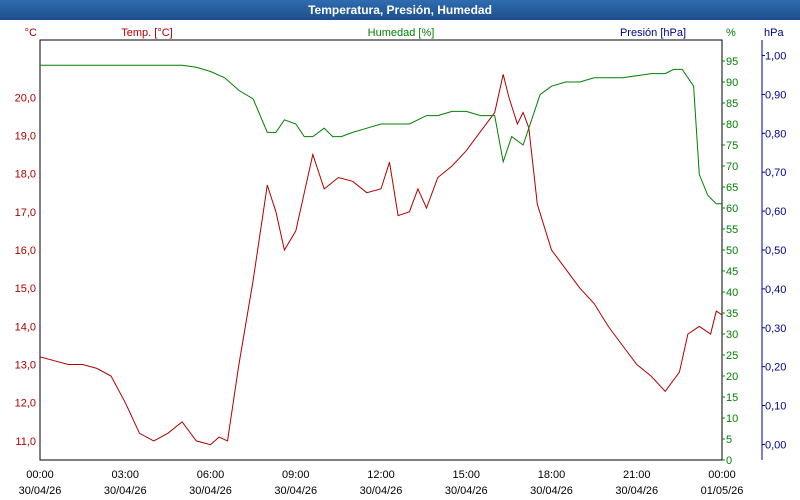  What do you see at coordinates (729, 461) in the screenshot?
I see `humidity-tick-label: 0` at bounding box center [729, 461].